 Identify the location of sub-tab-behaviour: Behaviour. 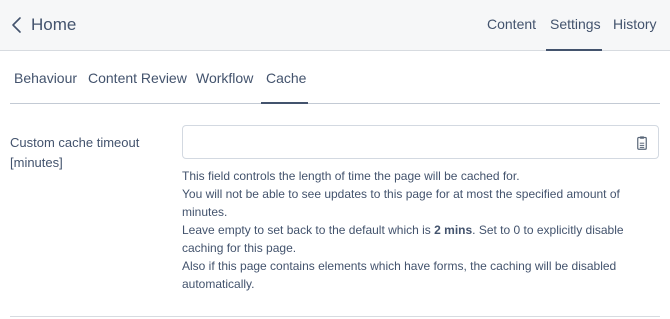
(45, 78).